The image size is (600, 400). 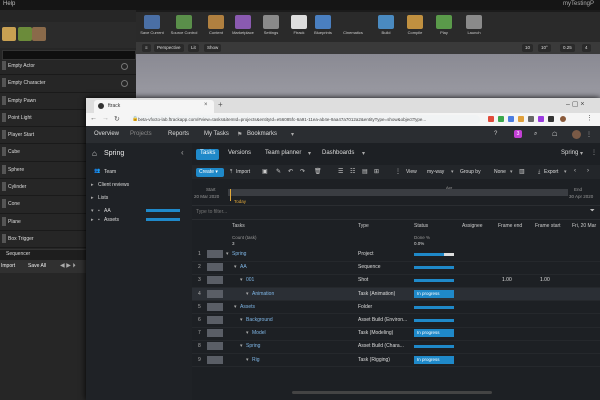 What do you see at coordinates (563, 119) in the screenshot?
I see `profile-avatar` at bounding box center [563, 119].